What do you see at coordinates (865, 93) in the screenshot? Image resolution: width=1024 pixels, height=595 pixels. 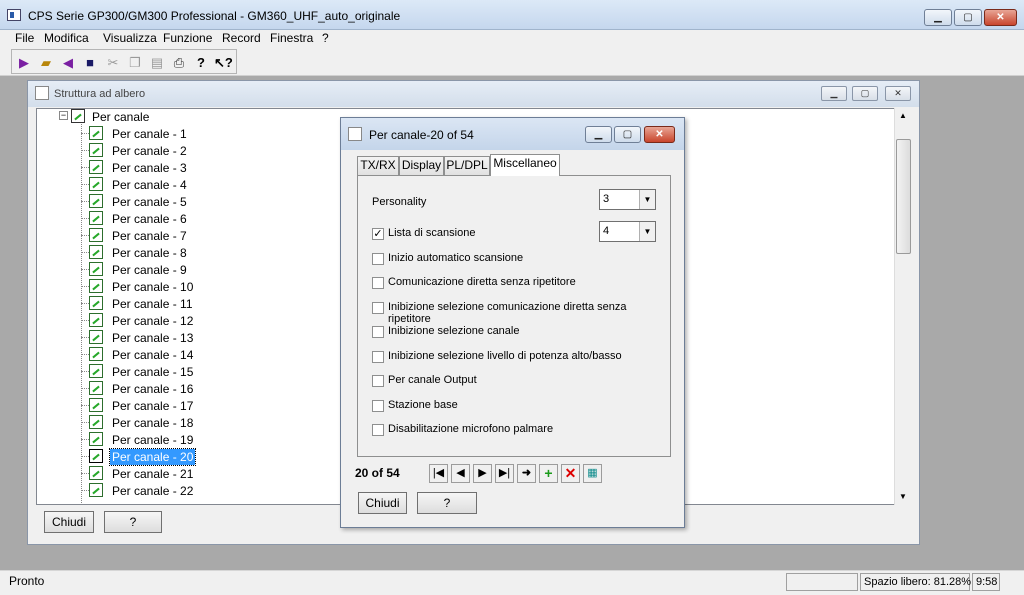 I see `tree-maximize-button: ▢` at bounding box center [865, 93].